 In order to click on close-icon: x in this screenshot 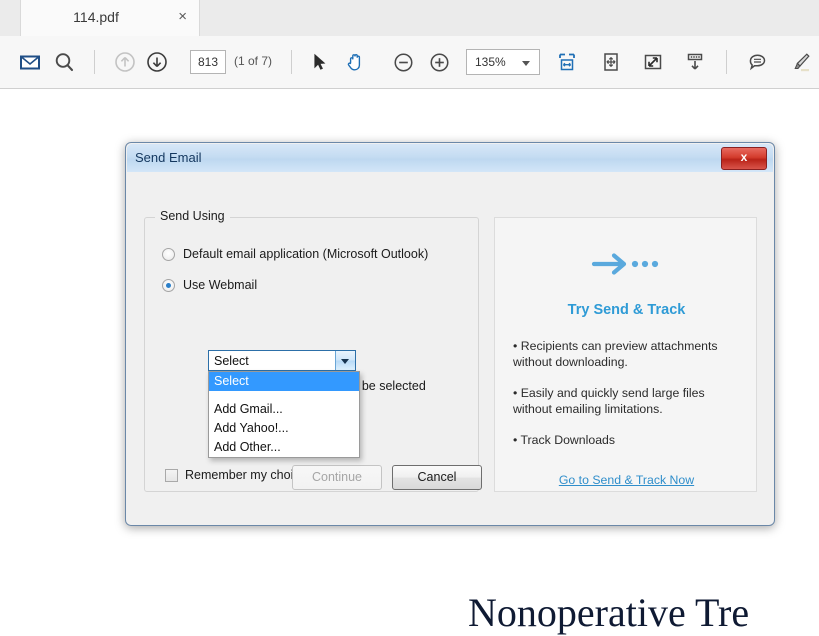, I will do `click(744, 157)`.